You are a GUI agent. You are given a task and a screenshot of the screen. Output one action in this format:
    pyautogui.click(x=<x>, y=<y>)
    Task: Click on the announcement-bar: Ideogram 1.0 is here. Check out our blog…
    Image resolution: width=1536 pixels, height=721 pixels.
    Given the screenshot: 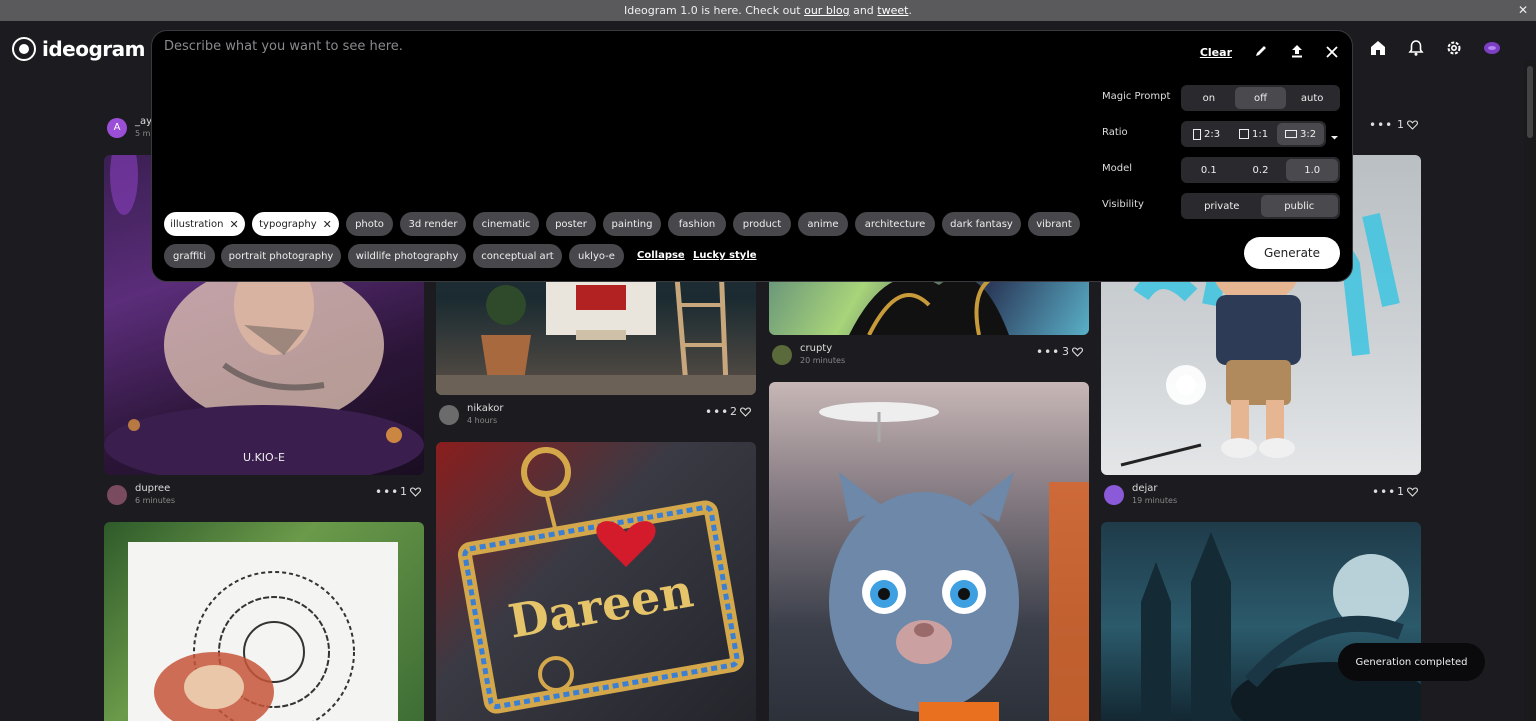 What is the action you would take?
    pyautogui.click(x=768, y=10)
    